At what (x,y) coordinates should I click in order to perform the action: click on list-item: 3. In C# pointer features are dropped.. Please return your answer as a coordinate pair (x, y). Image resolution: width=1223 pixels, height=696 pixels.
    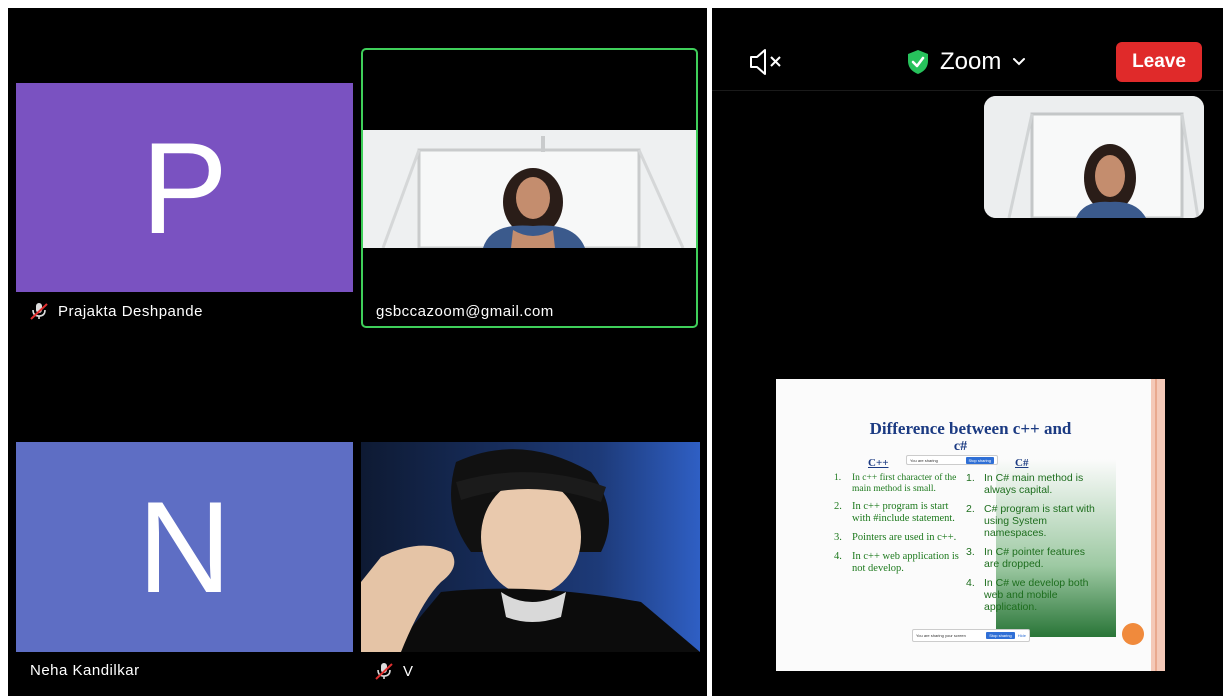
    Looking at the image, I should click on (1025, 558).